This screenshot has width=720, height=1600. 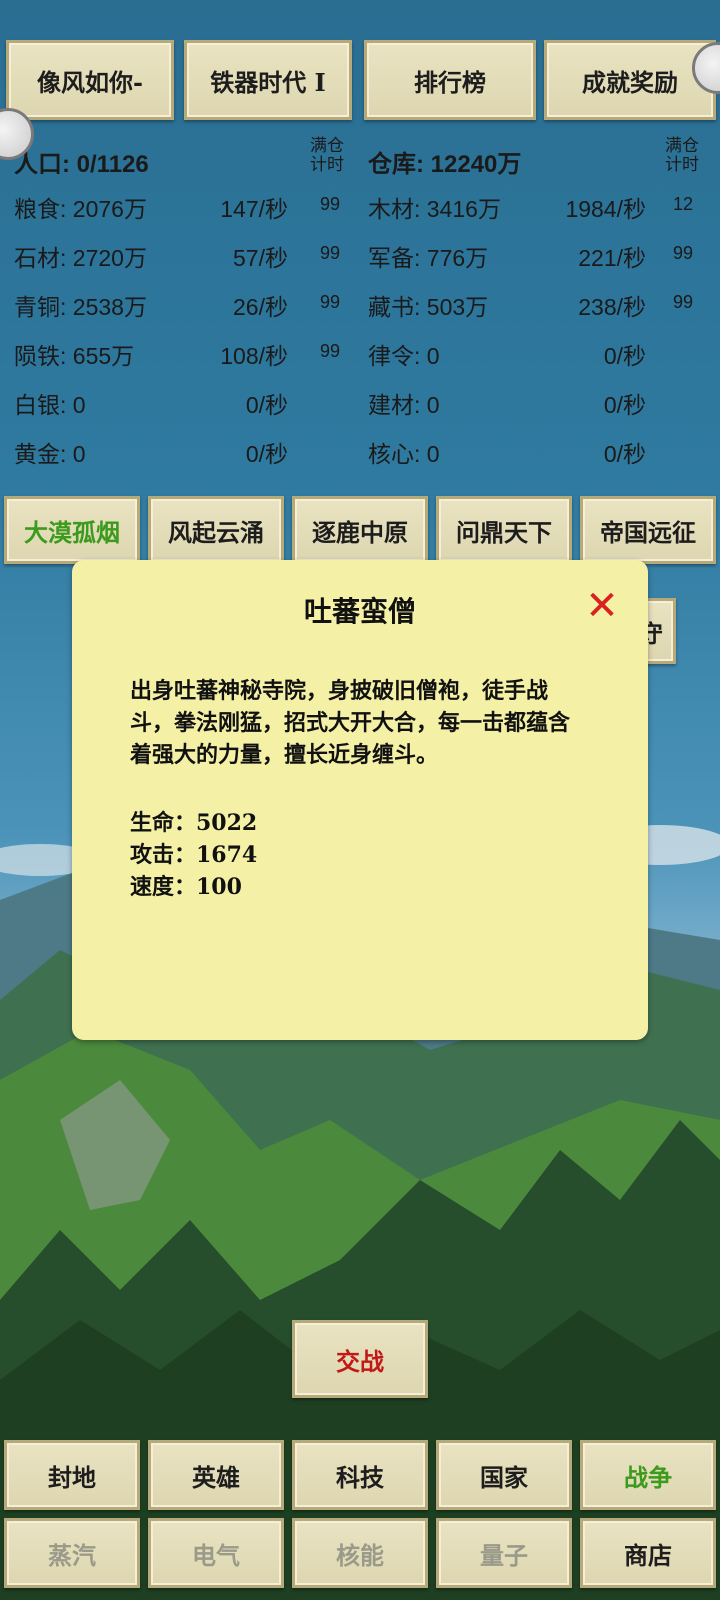 I want to click on nav-electric: 电气, so click(x=216, y=1553).